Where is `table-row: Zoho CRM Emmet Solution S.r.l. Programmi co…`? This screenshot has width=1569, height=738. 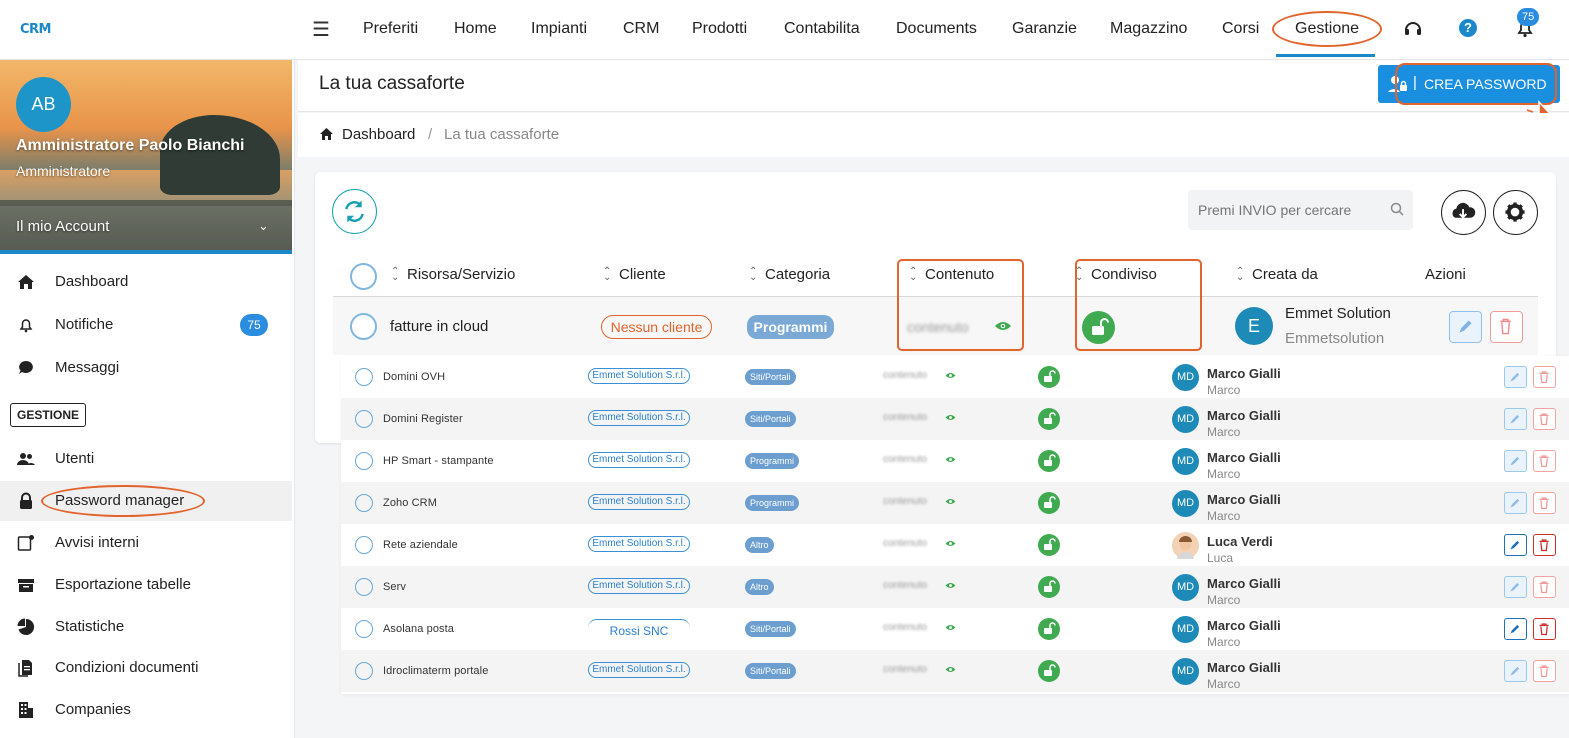
table-row: Zoho CRM Emmet Solution S.r.l. Programmi co… is located at coordinates (955, 503).